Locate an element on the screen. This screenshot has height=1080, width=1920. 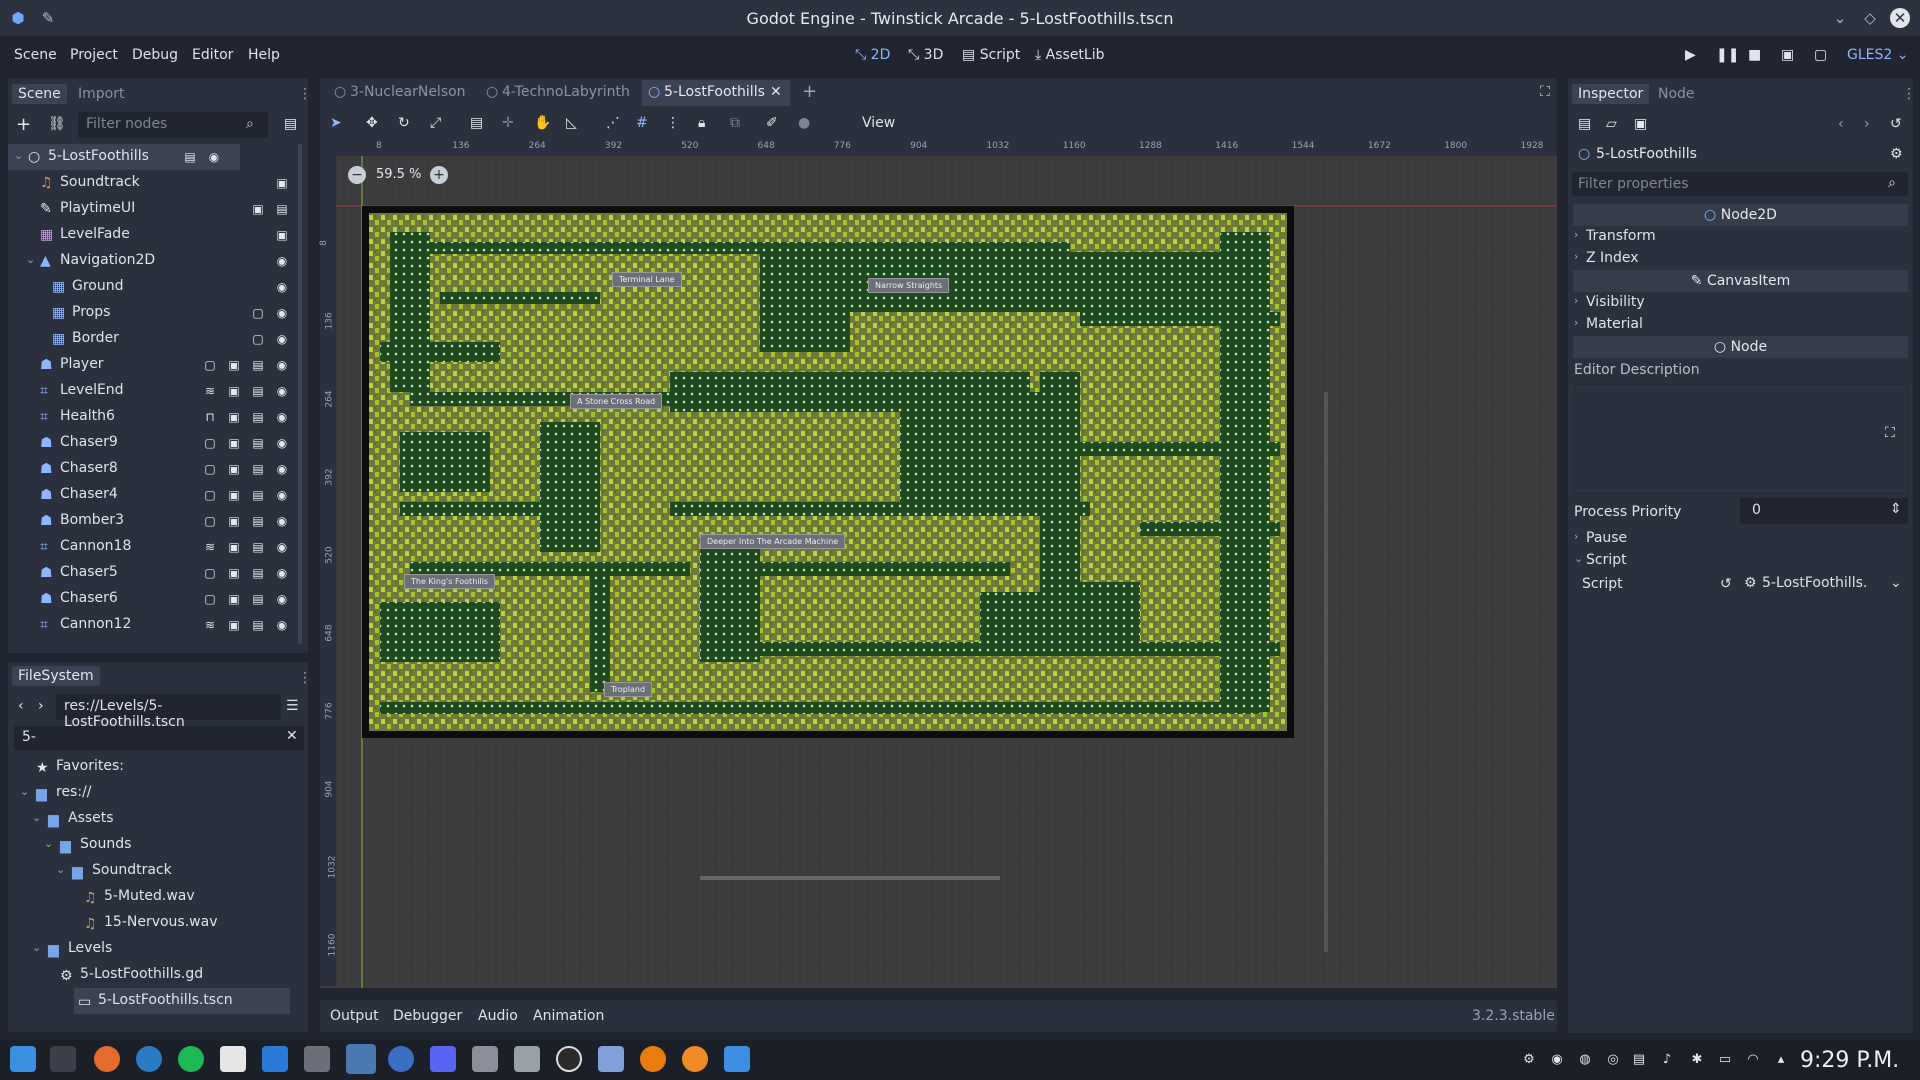
scene-tree-item: ⌗ Cannon18 ≋ ▣ ▤ ◉ is located at coordinates (158, 547).